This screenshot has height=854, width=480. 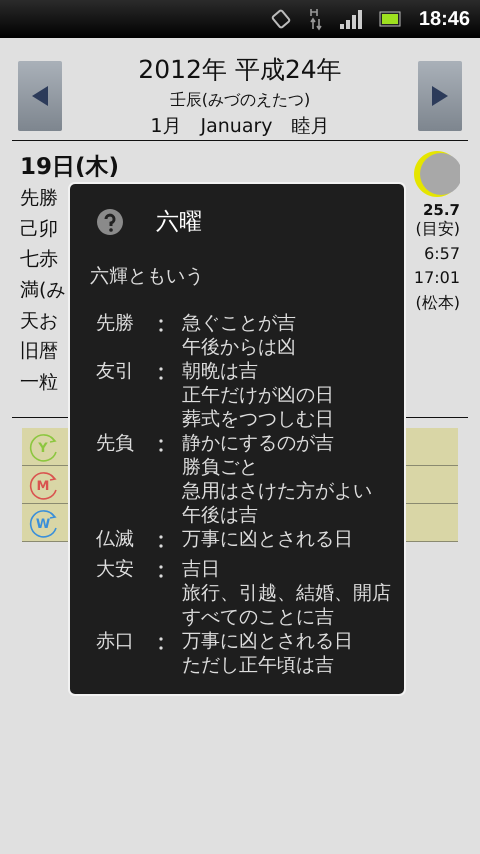 I want to click on day-detail-line: 17:01, so click(x=437, y=278).